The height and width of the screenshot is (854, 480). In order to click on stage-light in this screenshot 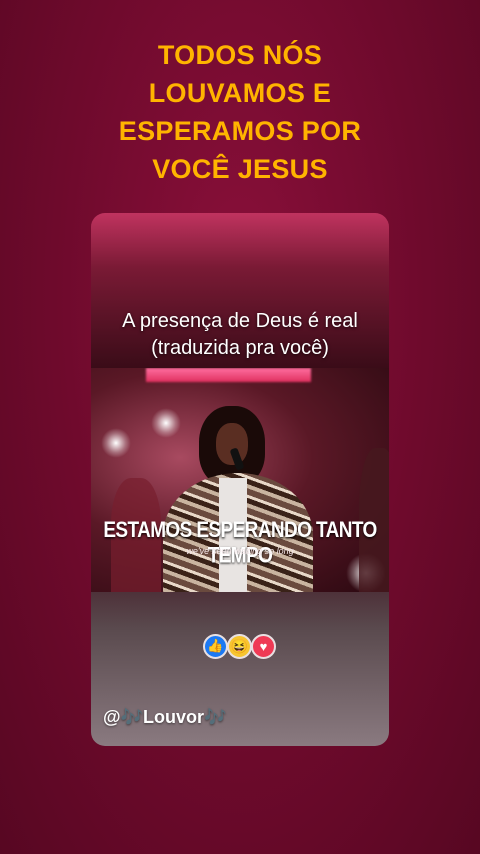, I will do `click(228, 375)`.